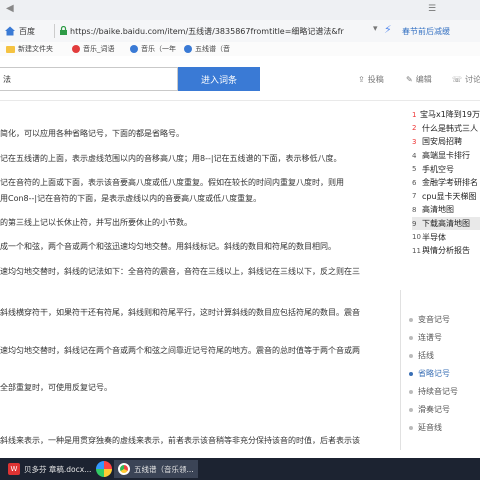 The image size is (480, 480). Describe the element at coordinates (10, 49) in the screenshot. I see `folder-icon` at that location.